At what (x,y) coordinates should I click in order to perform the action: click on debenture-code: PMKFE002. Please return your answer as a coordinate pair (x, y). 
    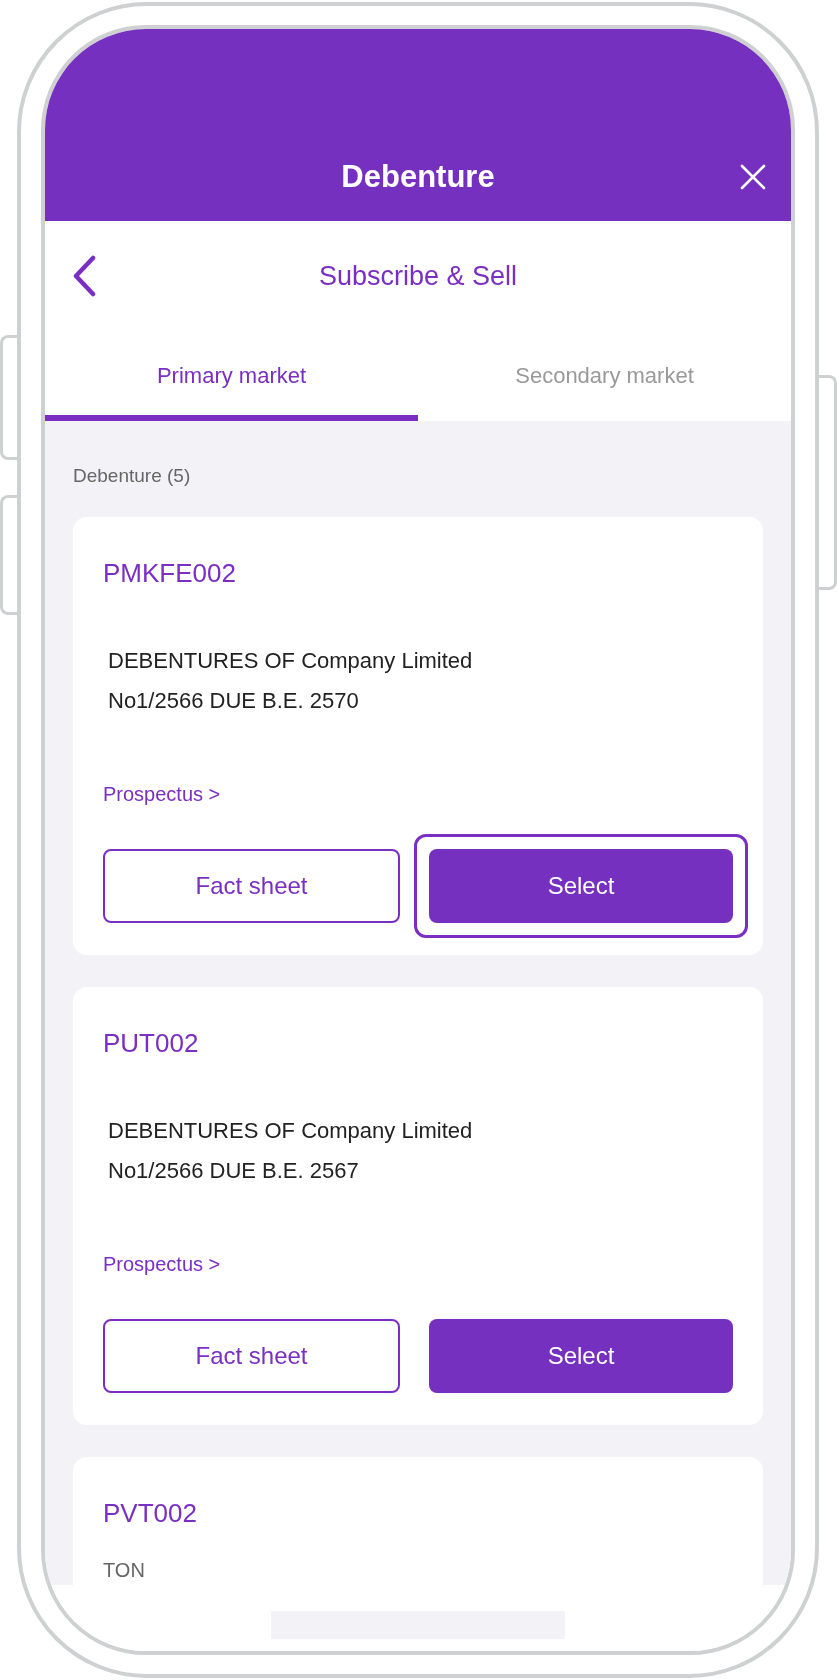
    Looking at the image, I should click on (170, 573).